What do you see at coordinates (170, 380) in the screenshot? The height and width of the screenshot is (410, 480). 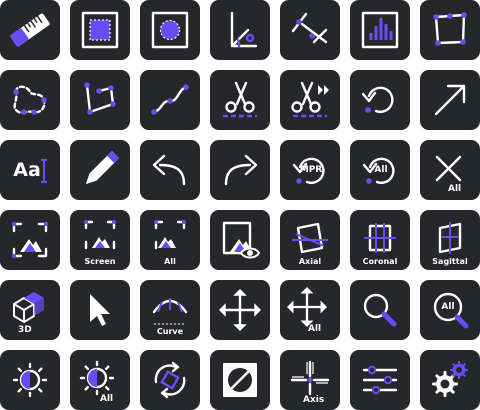 I see `rotate-button` at bounding box center [170, 380].